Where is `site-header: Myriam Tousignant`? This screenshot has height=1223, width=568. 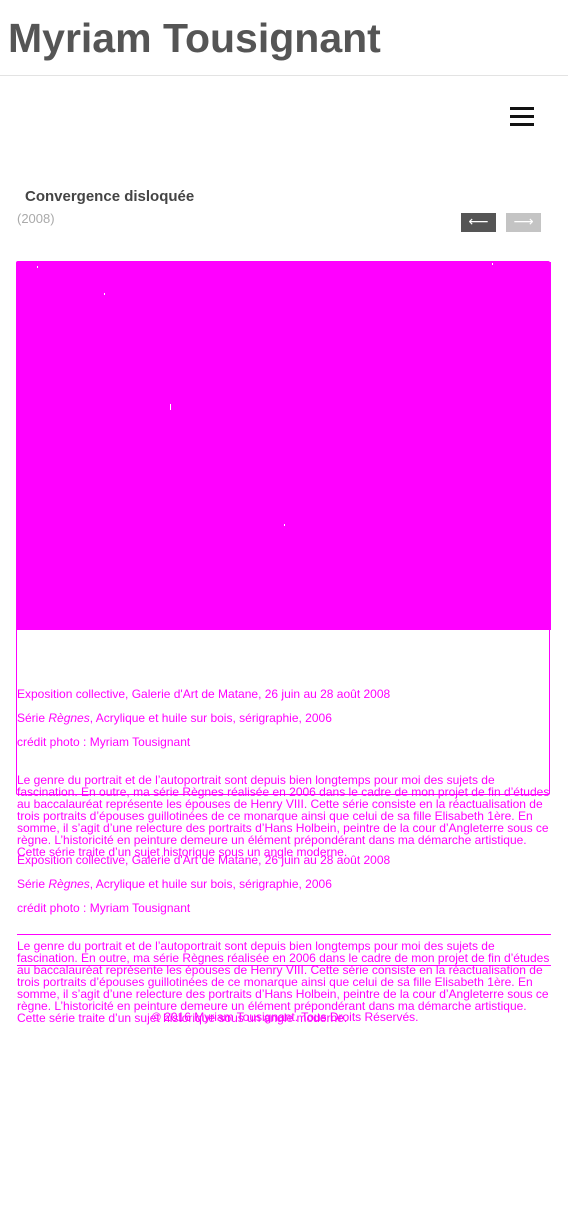 site-header: Myriam Tousignant is located at coordinates (284, 38).